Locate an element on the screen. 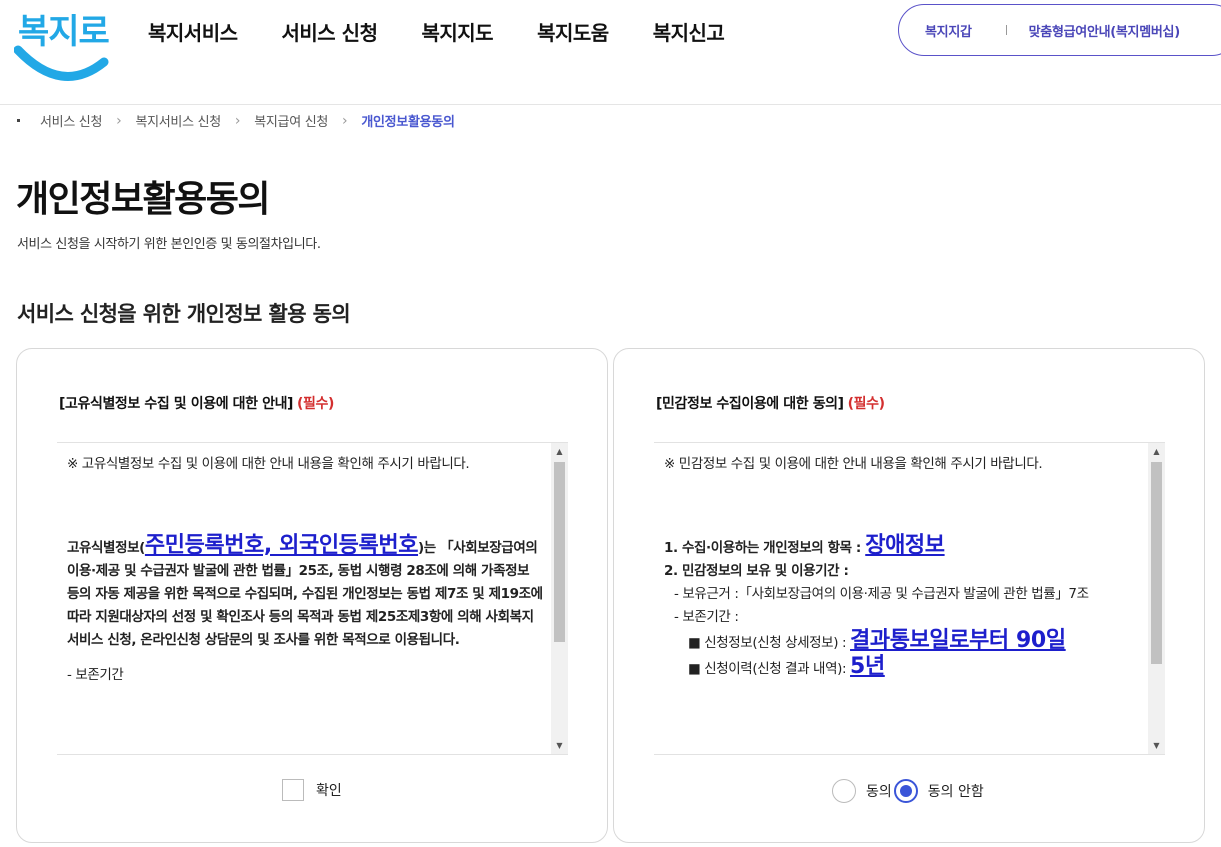 This screenshot has width=1221, height=847. breadcrumb-item: 서비스 신청 is located at coordinates (71, 120).